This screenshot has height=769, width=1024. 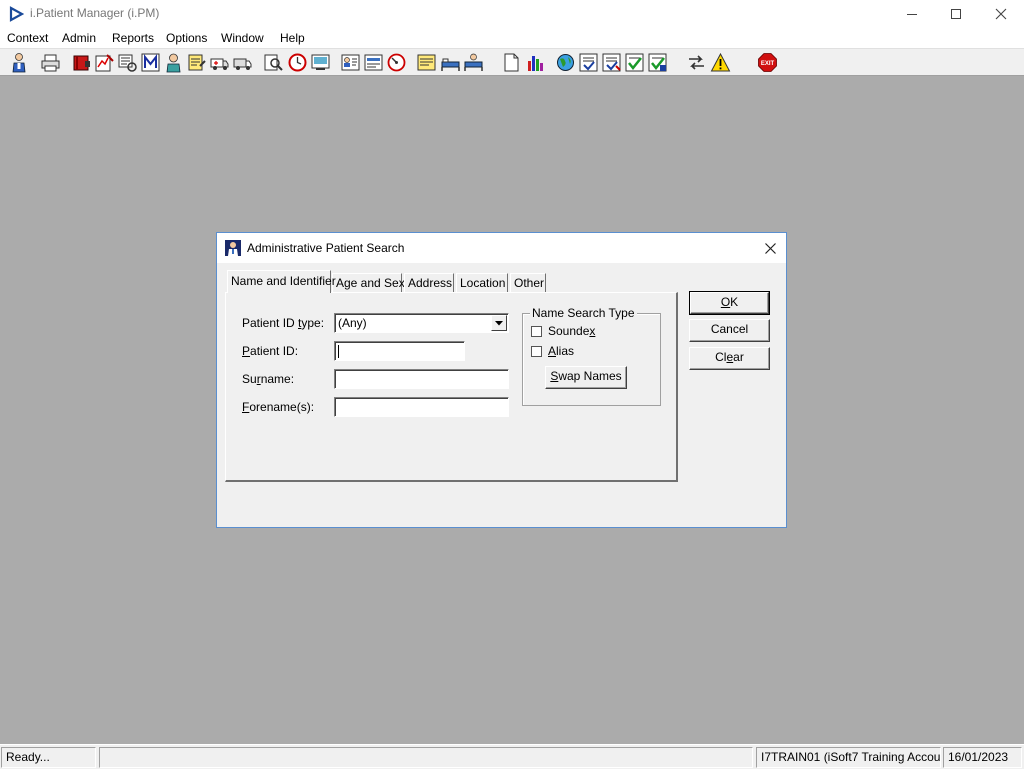 I want to click on notes-button, so click(x=196, y=62).